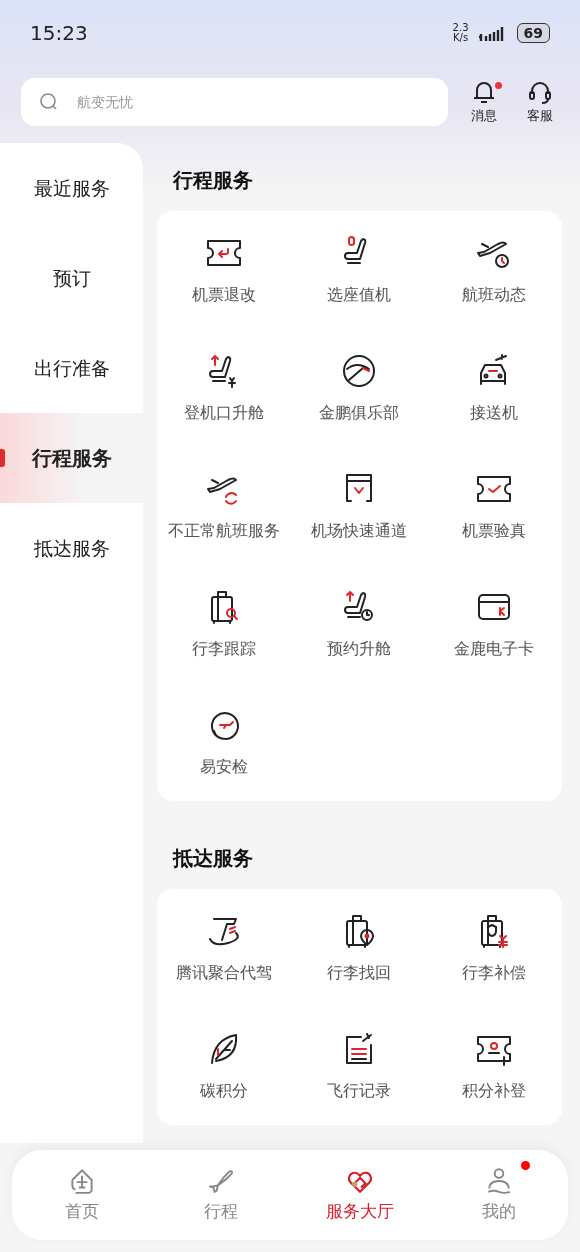 Image resolution: width=580 pixels, height=1252 pixels. I want to click on search-bar: 航变无忧, so click(234, 102).